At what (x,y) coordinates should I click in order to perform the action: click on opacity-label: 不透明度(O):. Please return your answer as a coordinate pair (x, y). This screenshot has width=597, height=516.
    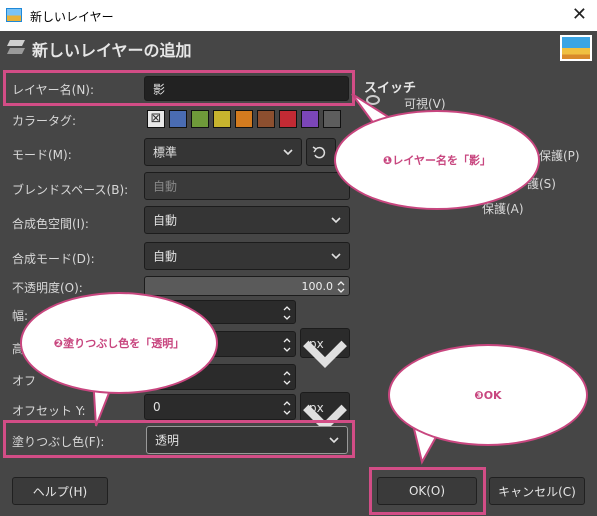
    Looking at the image, I should click on (47, 288).